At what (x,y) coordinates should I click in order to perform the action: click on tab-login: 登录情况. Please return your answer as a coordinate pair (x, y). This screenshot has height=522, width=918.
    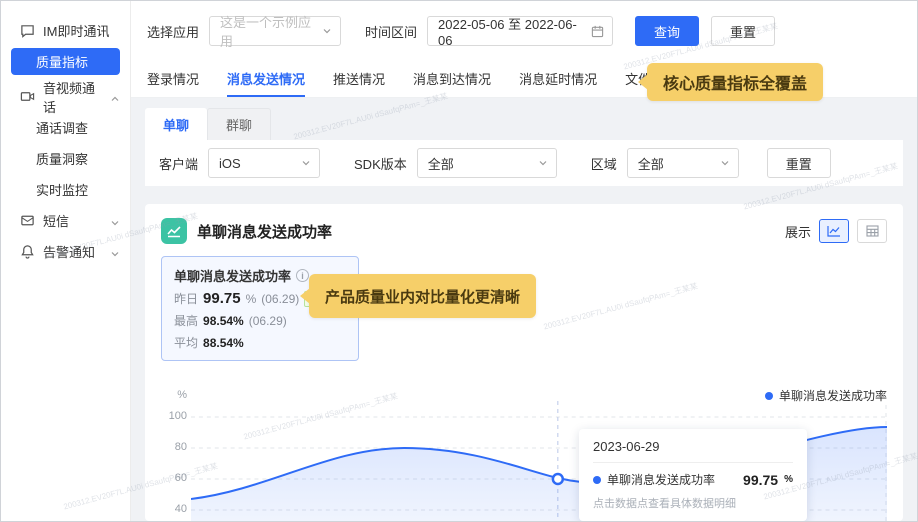
    Looking at the image, I should click on (173, 79).